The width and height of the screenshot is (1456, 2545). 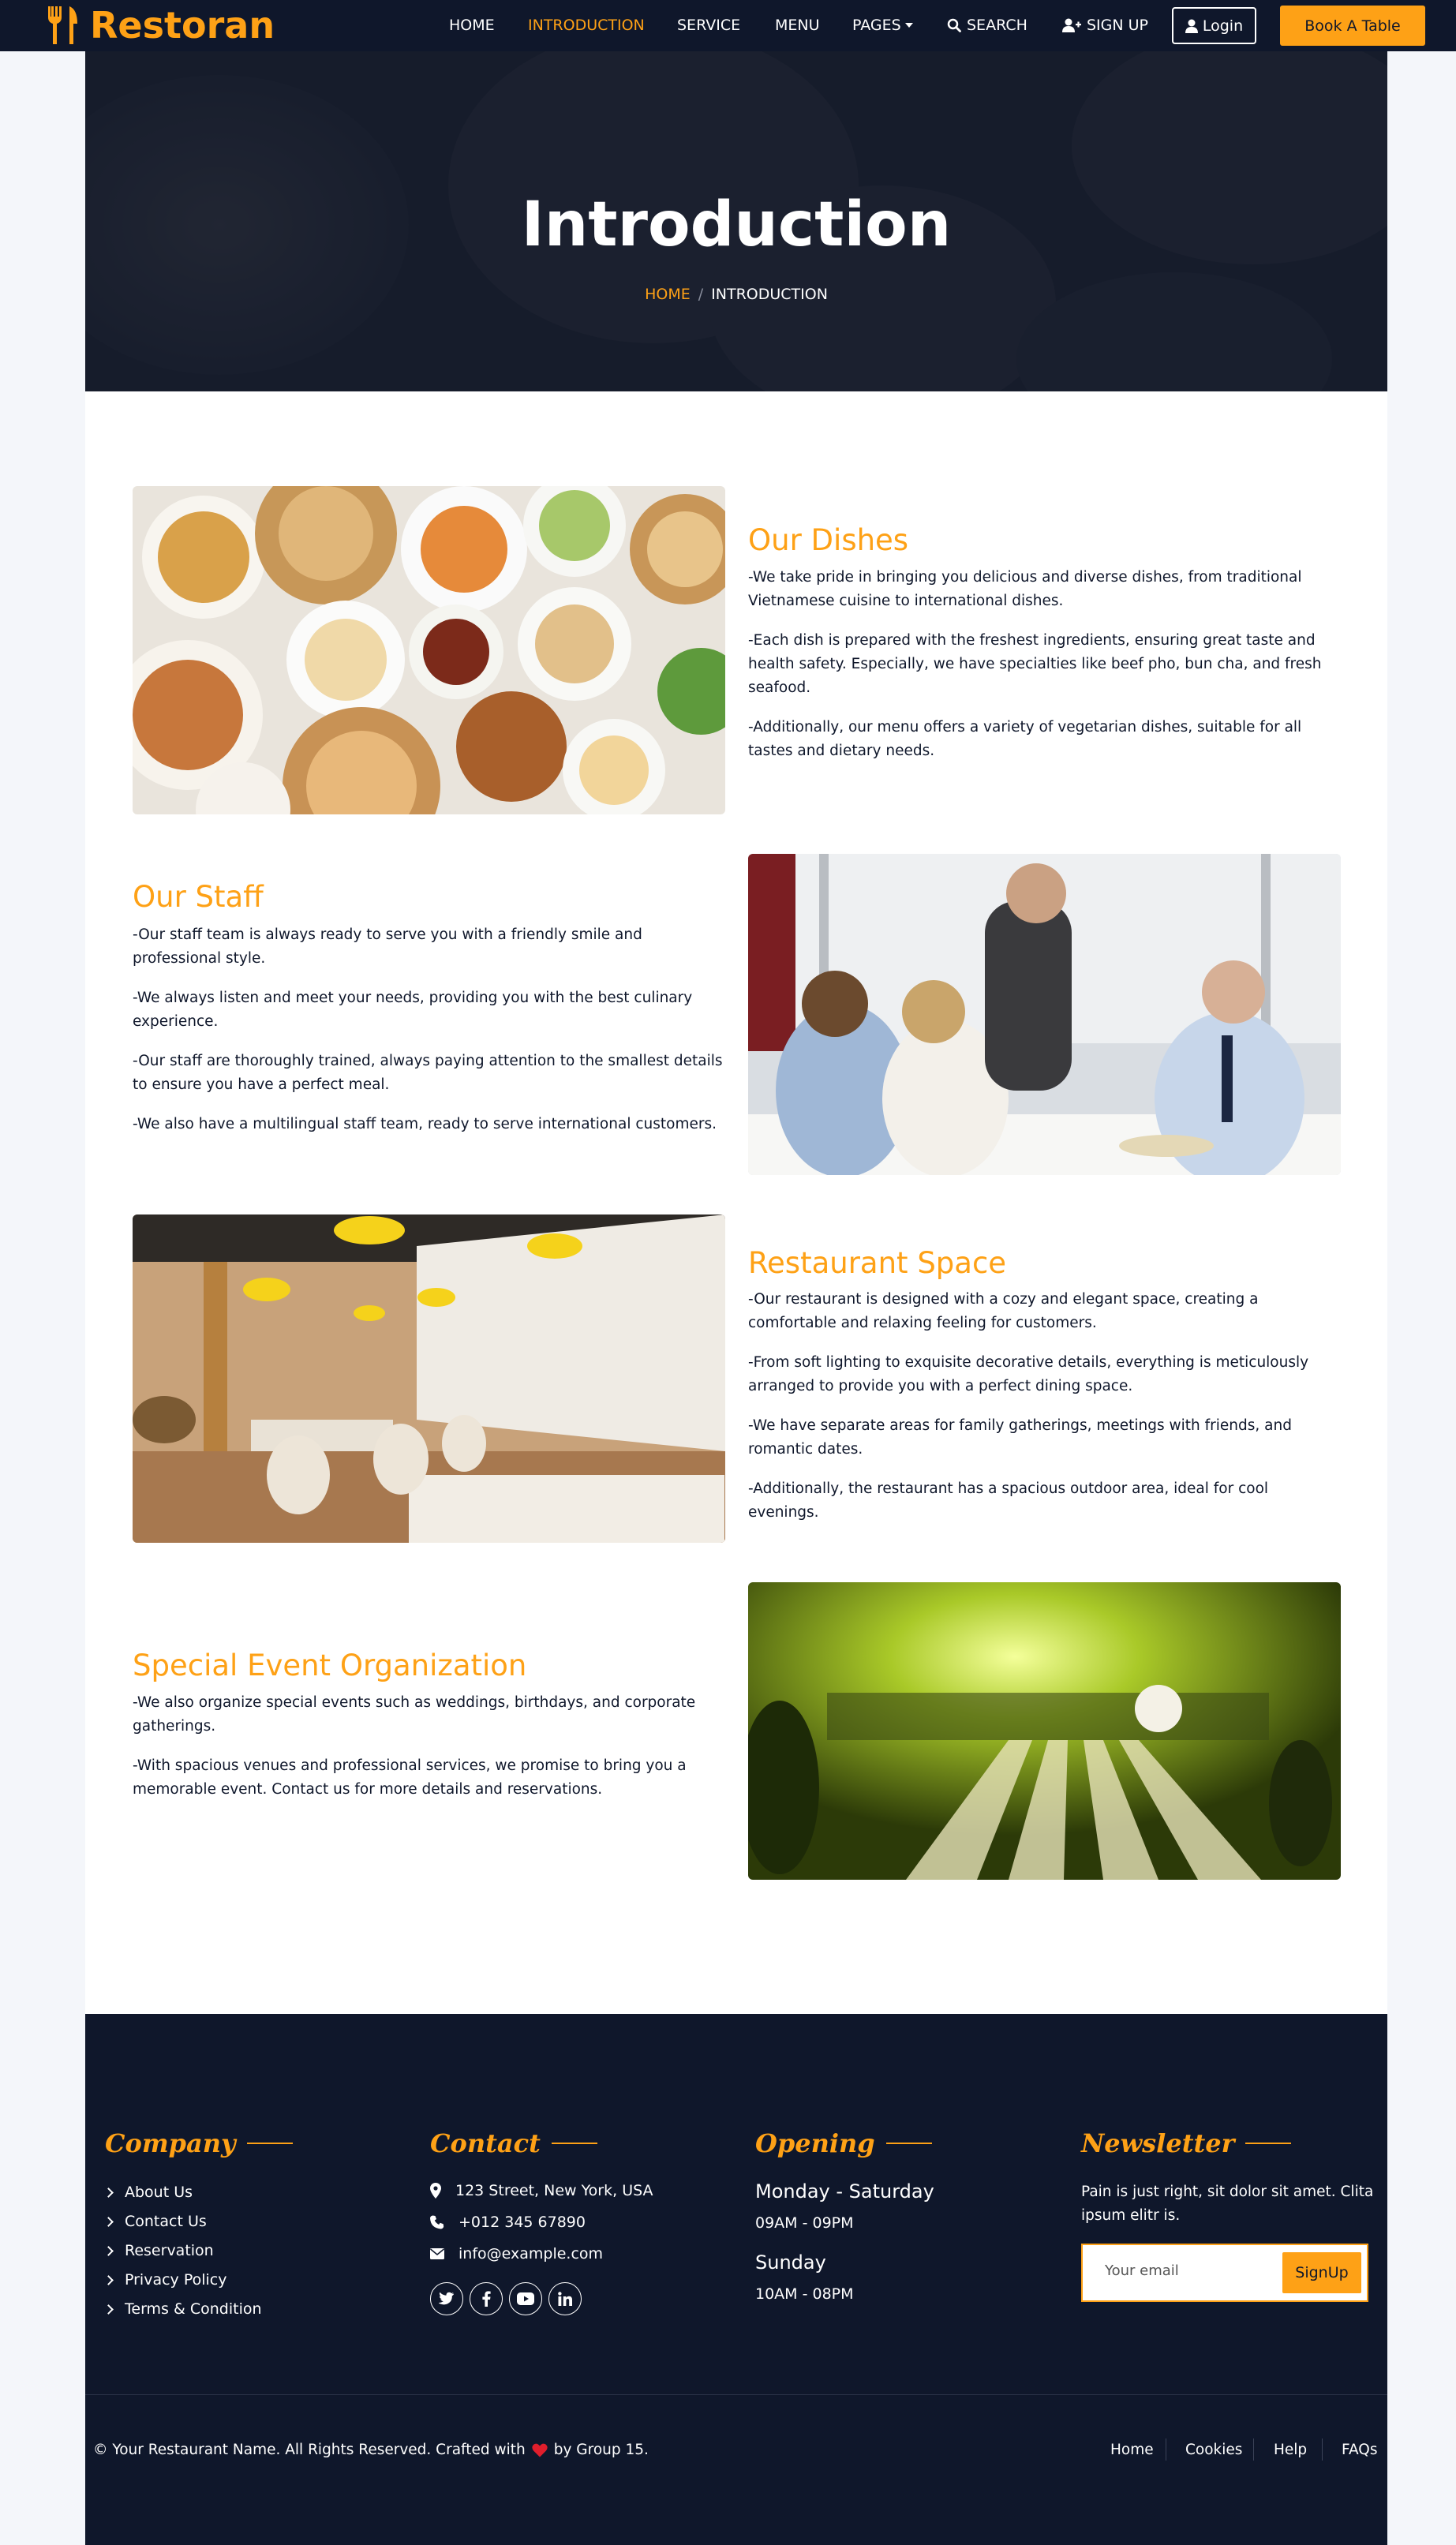 I want to click on login-label: Login, so click(x=1223, y=26).